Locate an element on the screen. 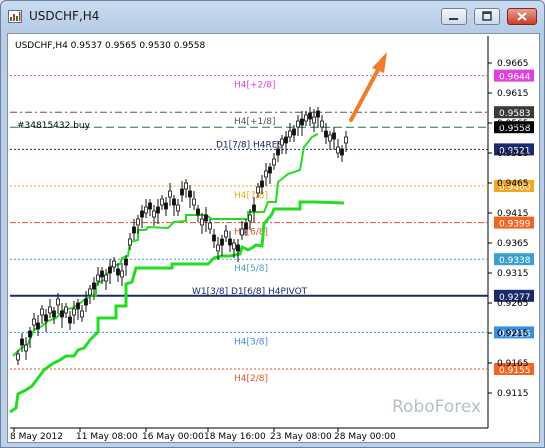  price-badge-label: 0.9338 is located at coordinates (515, 261).